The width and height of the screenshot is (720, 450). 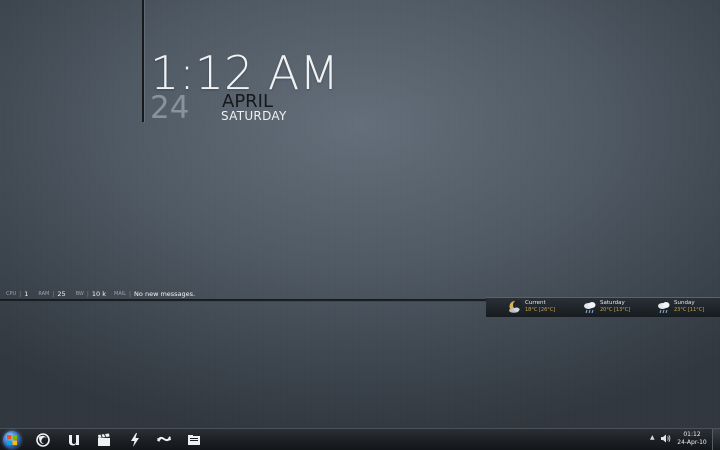 I want to click on start-button, so click(x=12, y=440).